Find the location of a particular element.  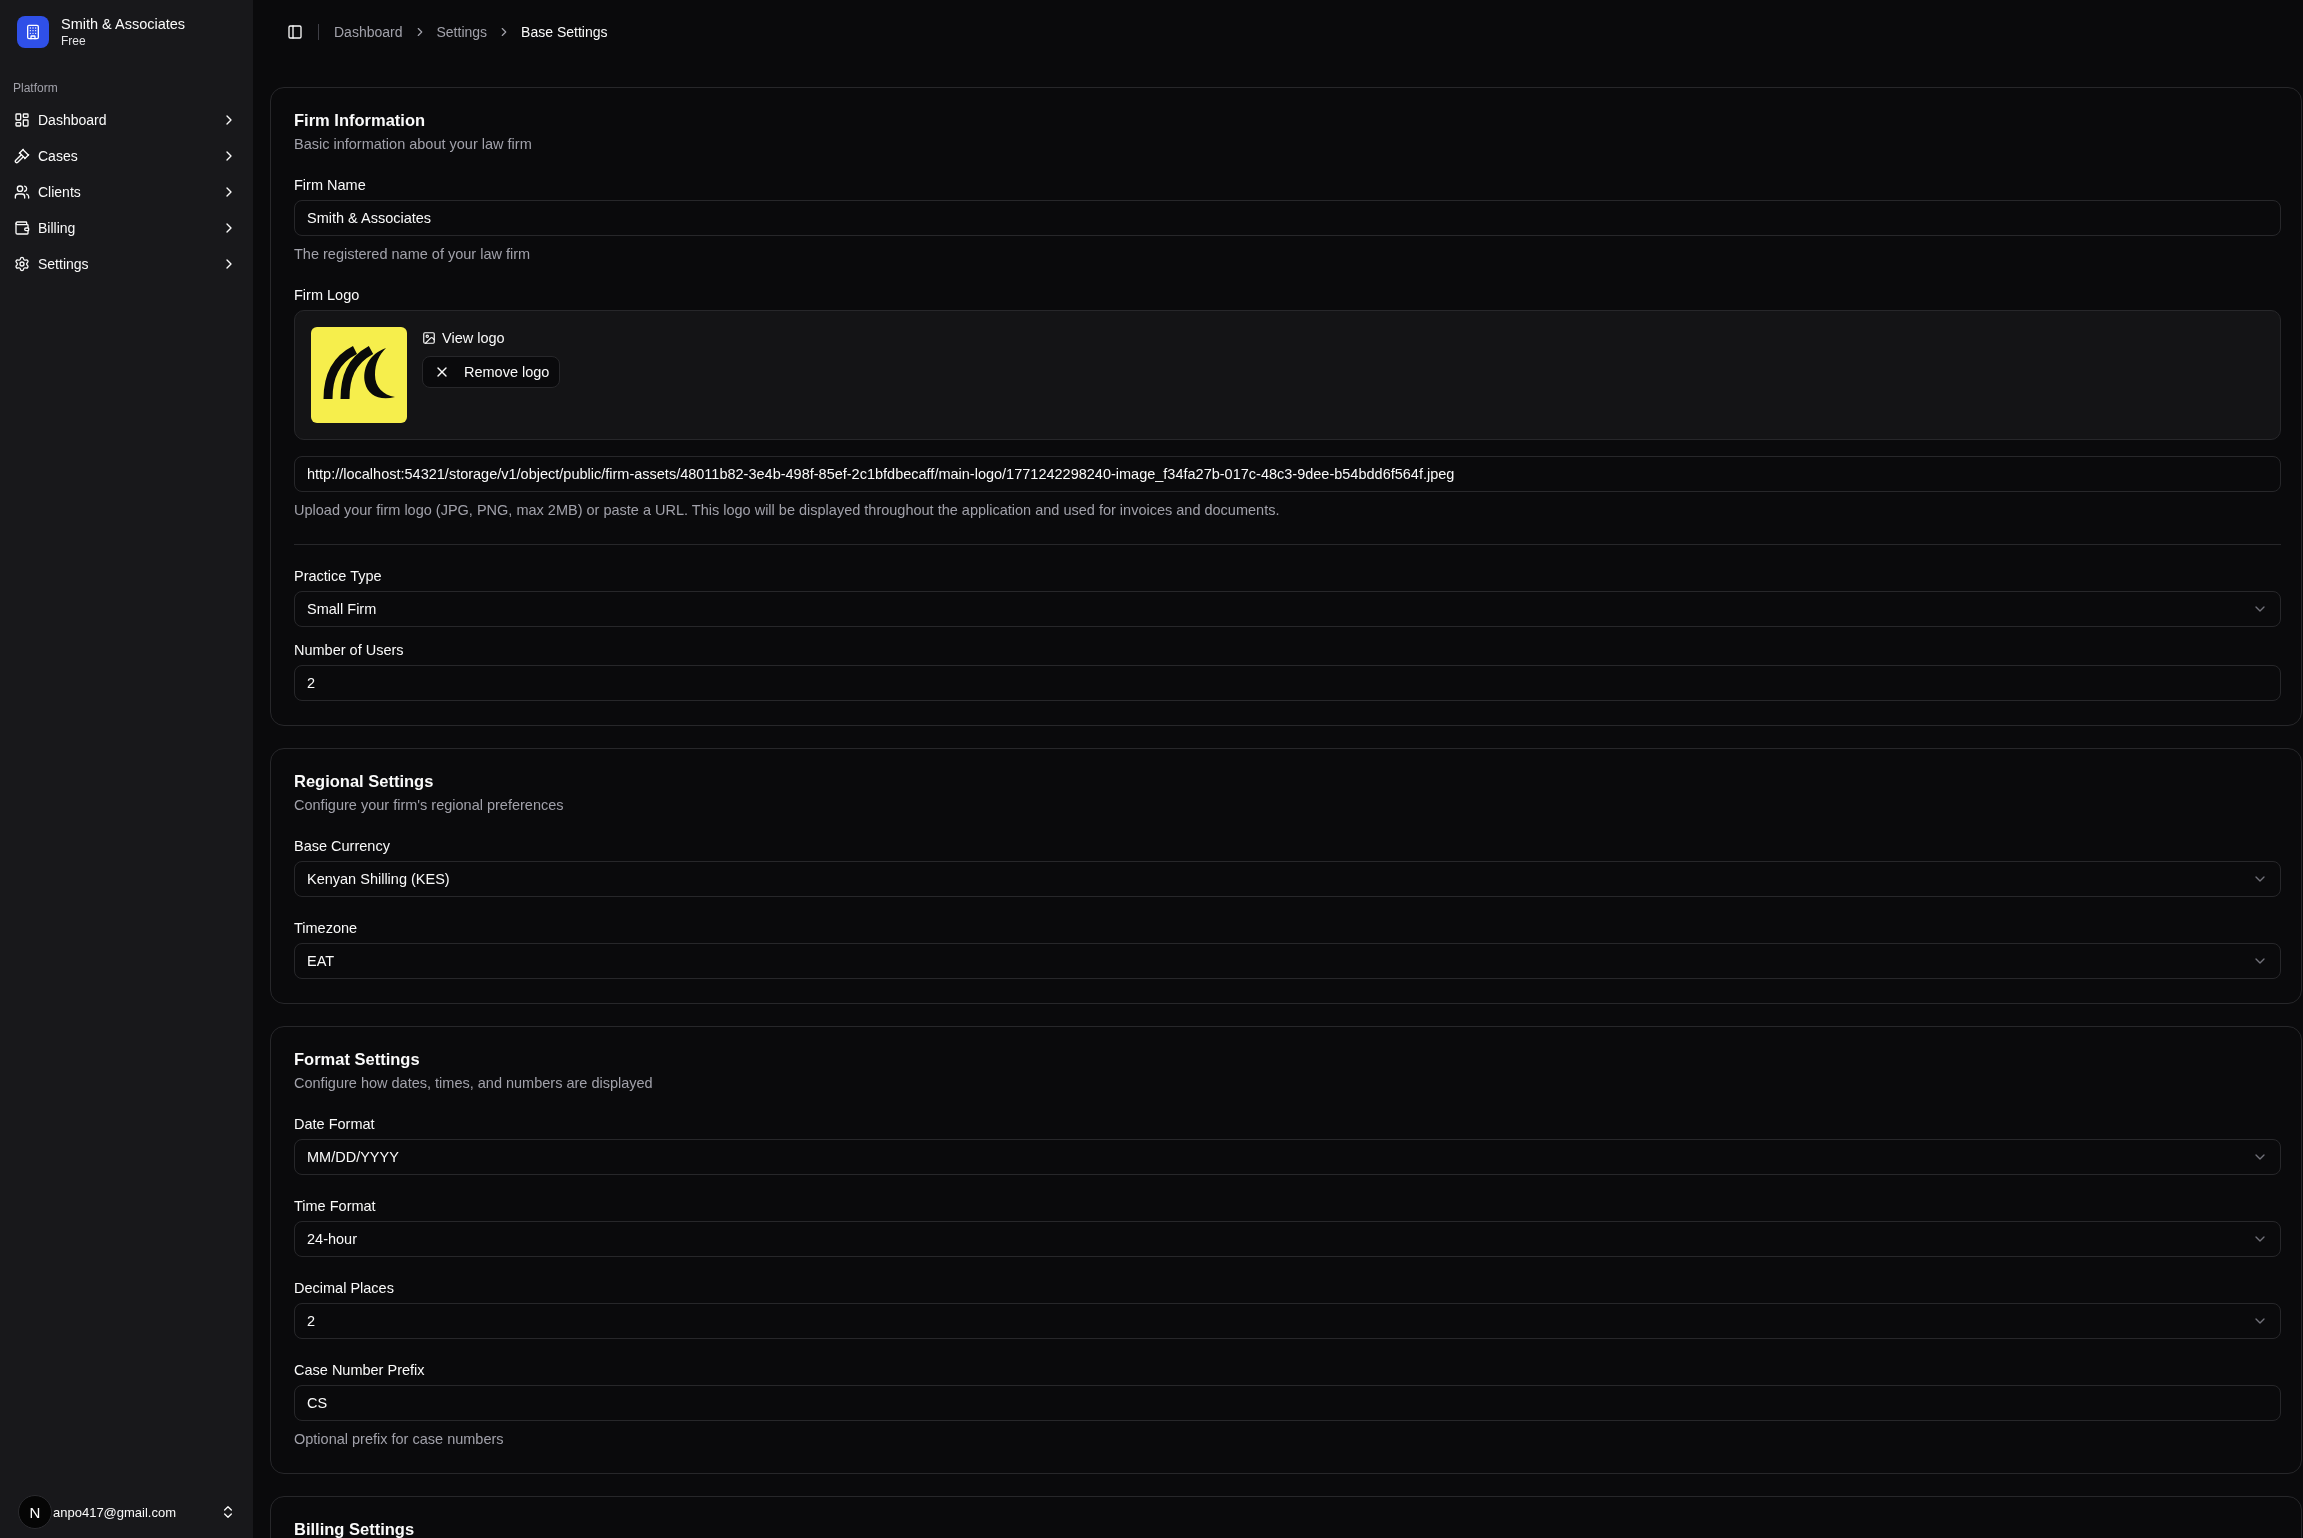

remove-logo-button: Remove logo is located at coordinates (491, 372).